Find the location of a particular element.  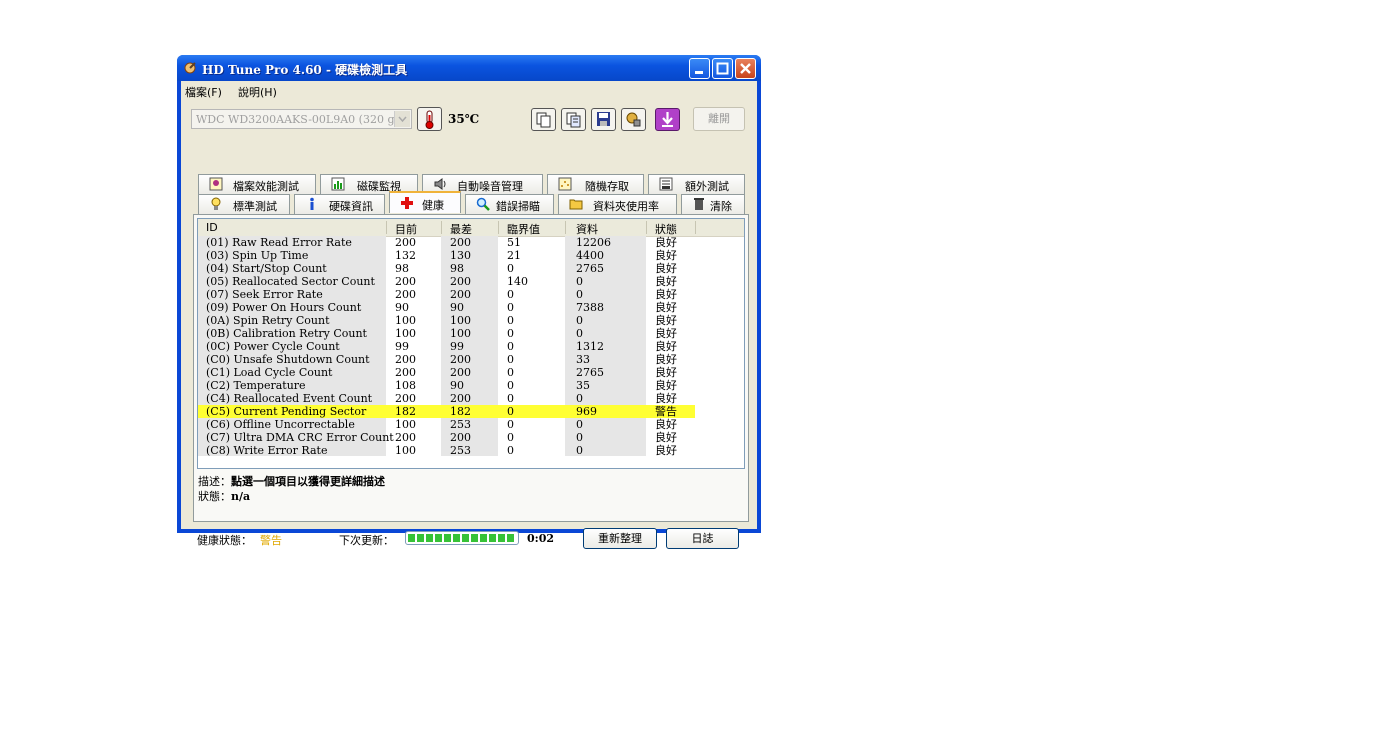

table-row: (C1) Load Cycle Count 200 200 0 2765 良好 is located at coordinates (471, 372).